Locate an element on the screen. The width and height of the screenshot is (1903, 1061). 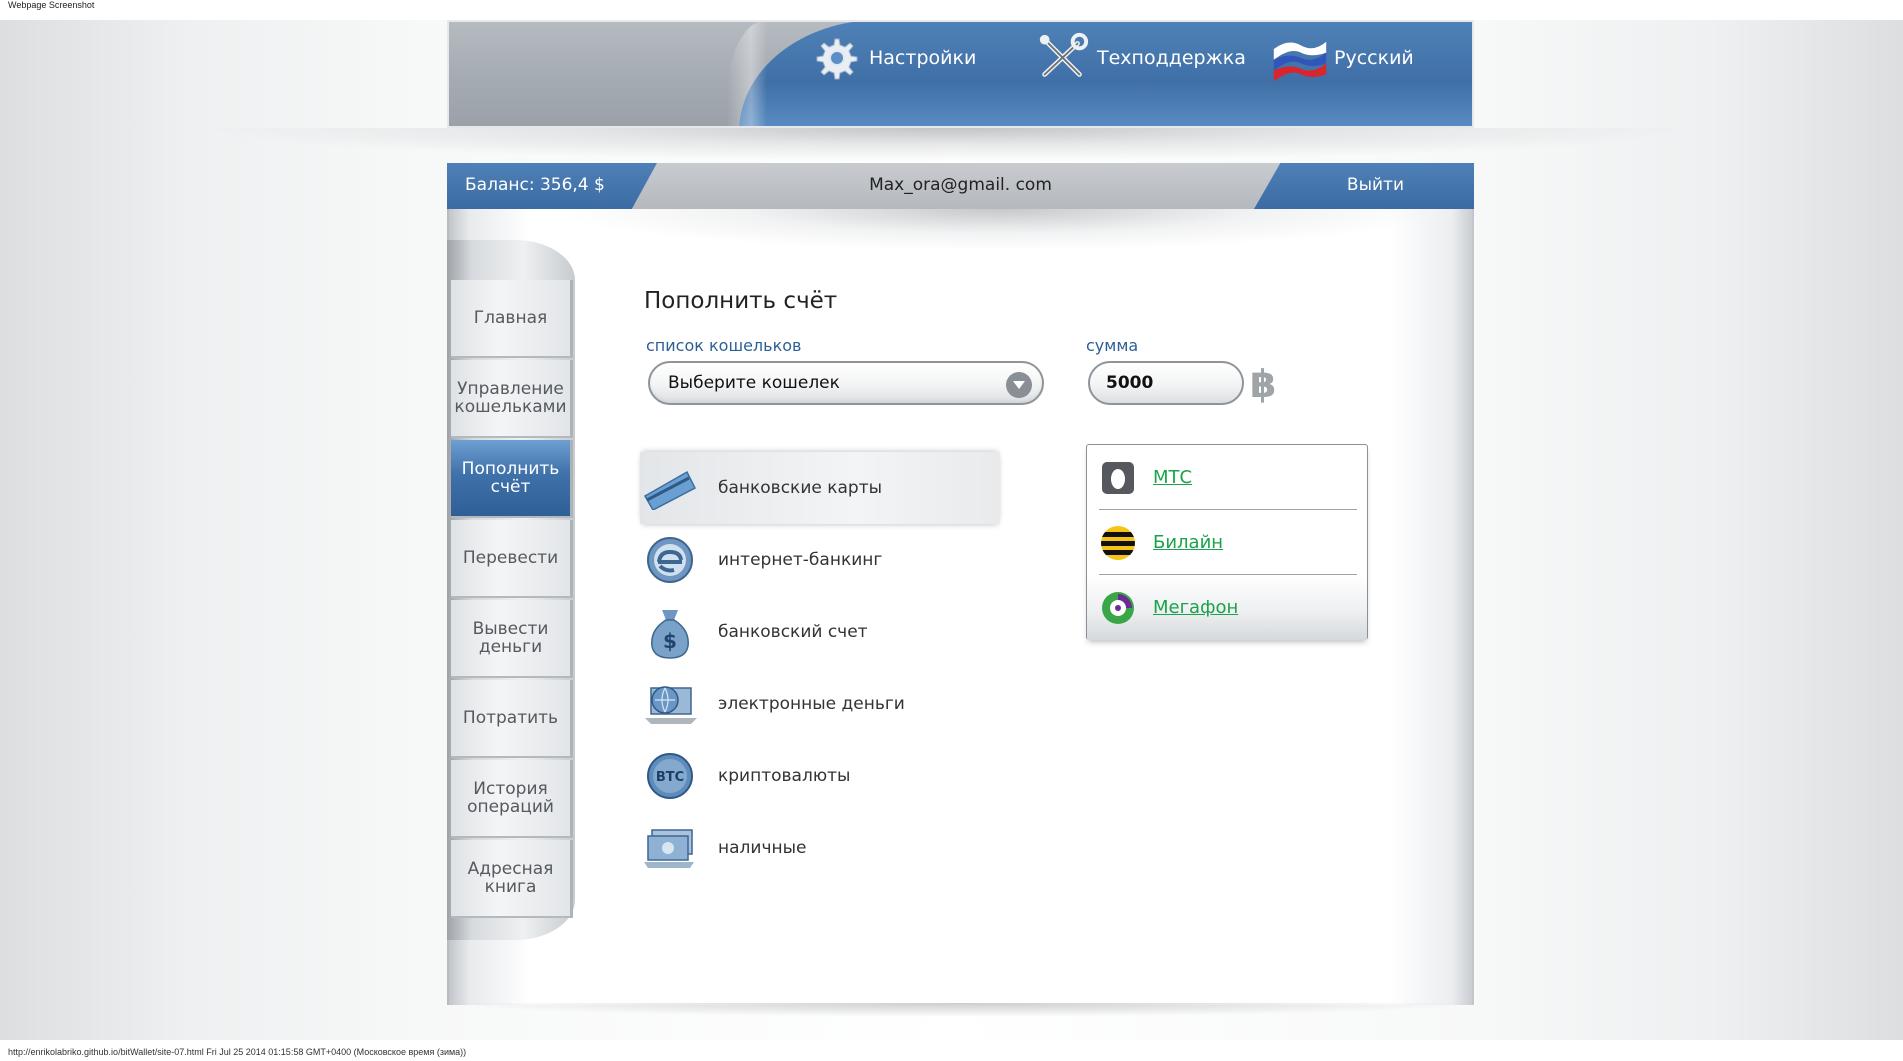
sidebar-item-top-up: Пополнить счёт is located at coordinates (512, 479).